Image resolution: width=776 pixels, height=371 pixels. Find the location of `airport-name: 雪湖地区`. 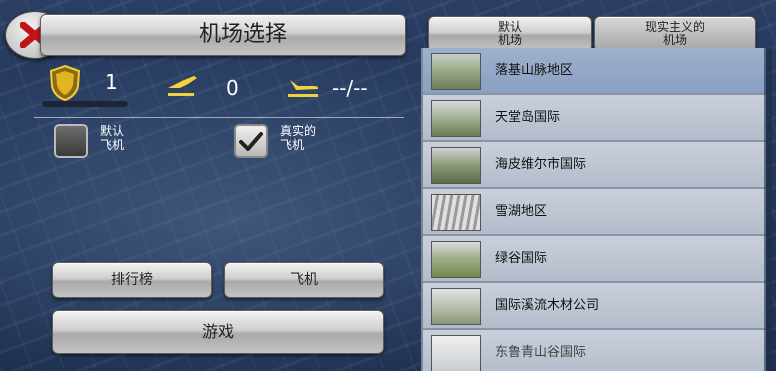

airport-name: 雪湖地区 is located at coordinates (521, 211).